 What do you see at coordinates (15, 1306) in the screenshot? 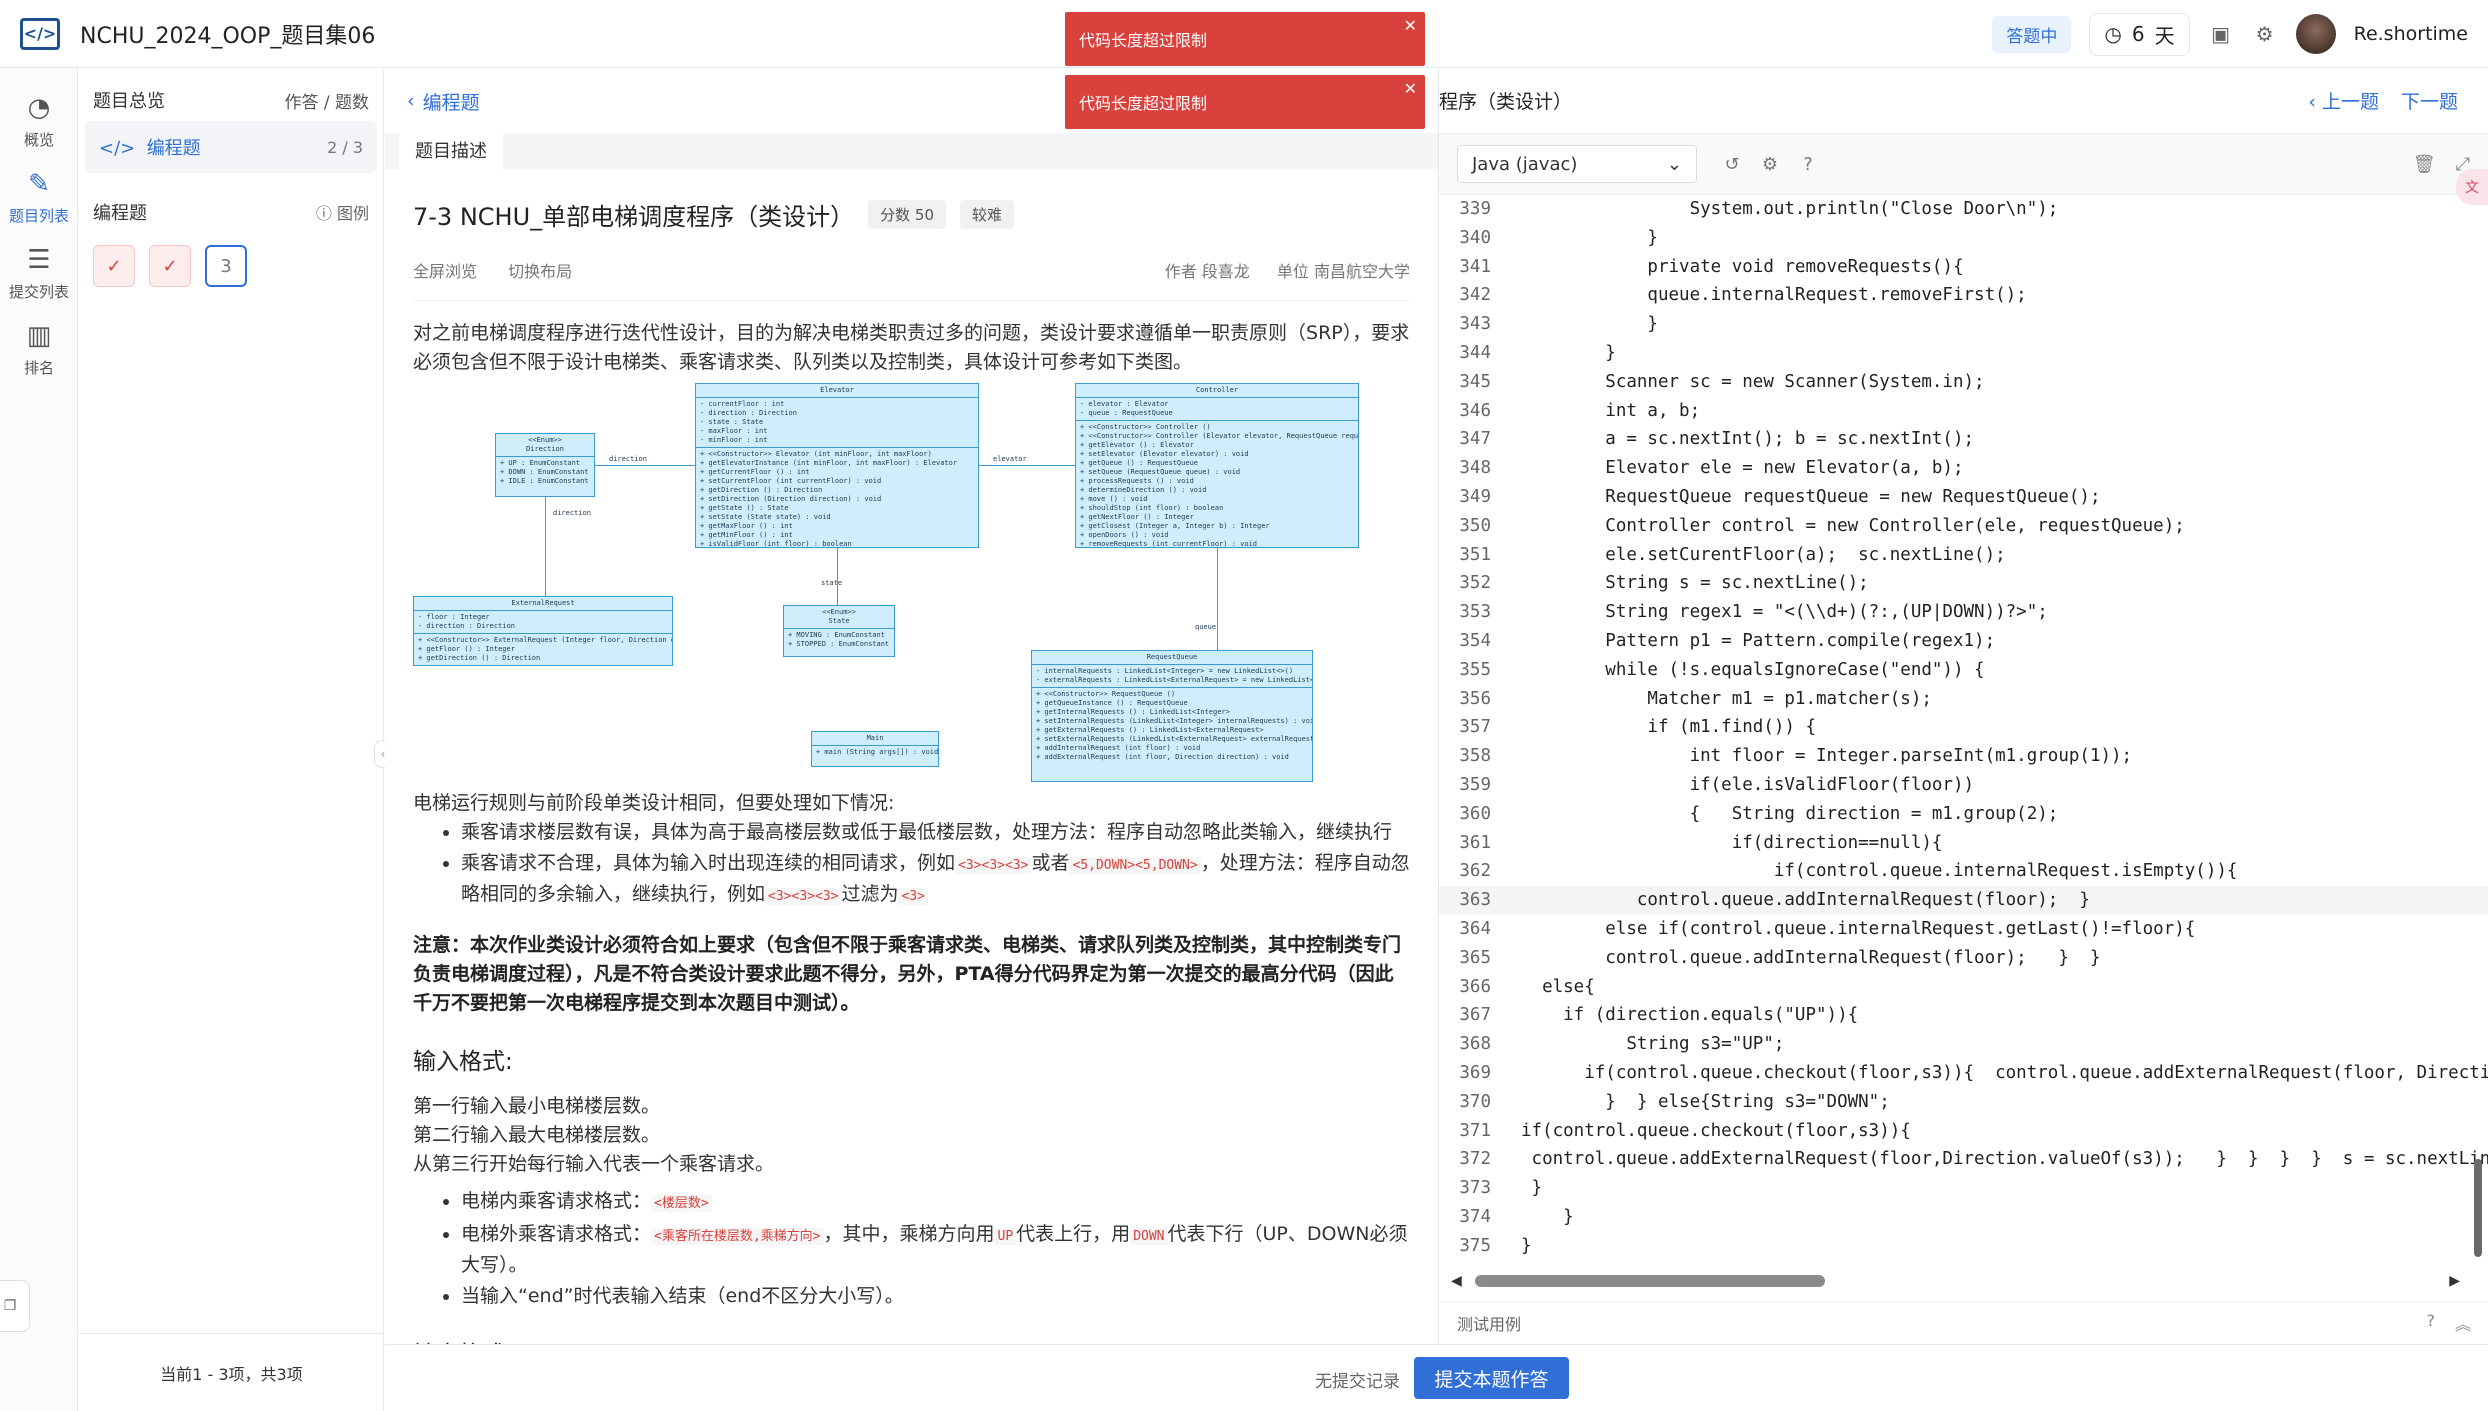
I see `feedback-icon: ❐` at bounding box center [15, 1306].